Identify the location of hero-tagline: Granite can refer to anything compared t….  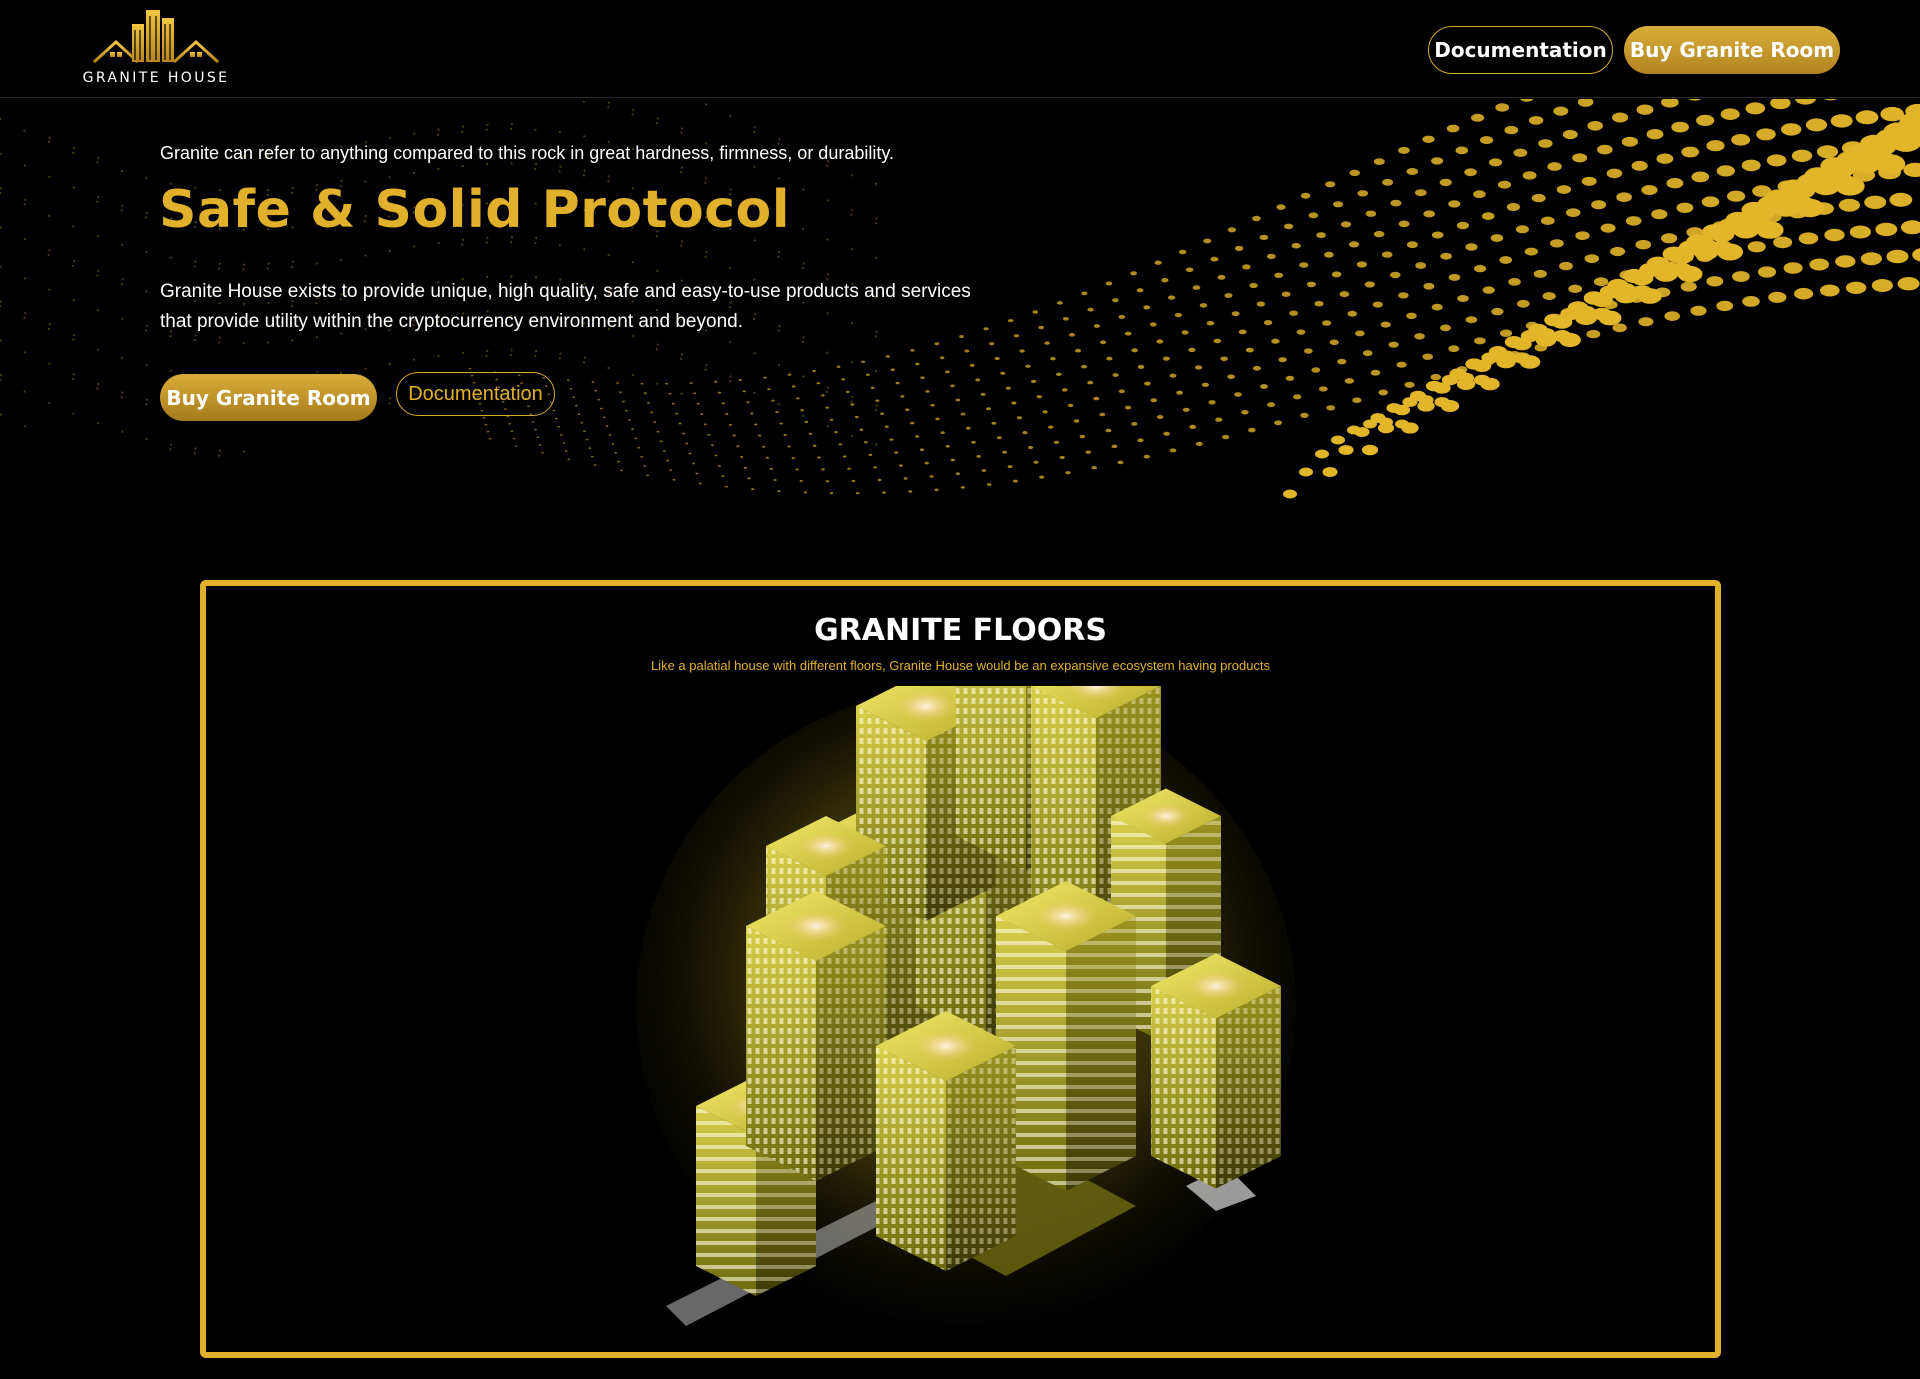
(527, 153).